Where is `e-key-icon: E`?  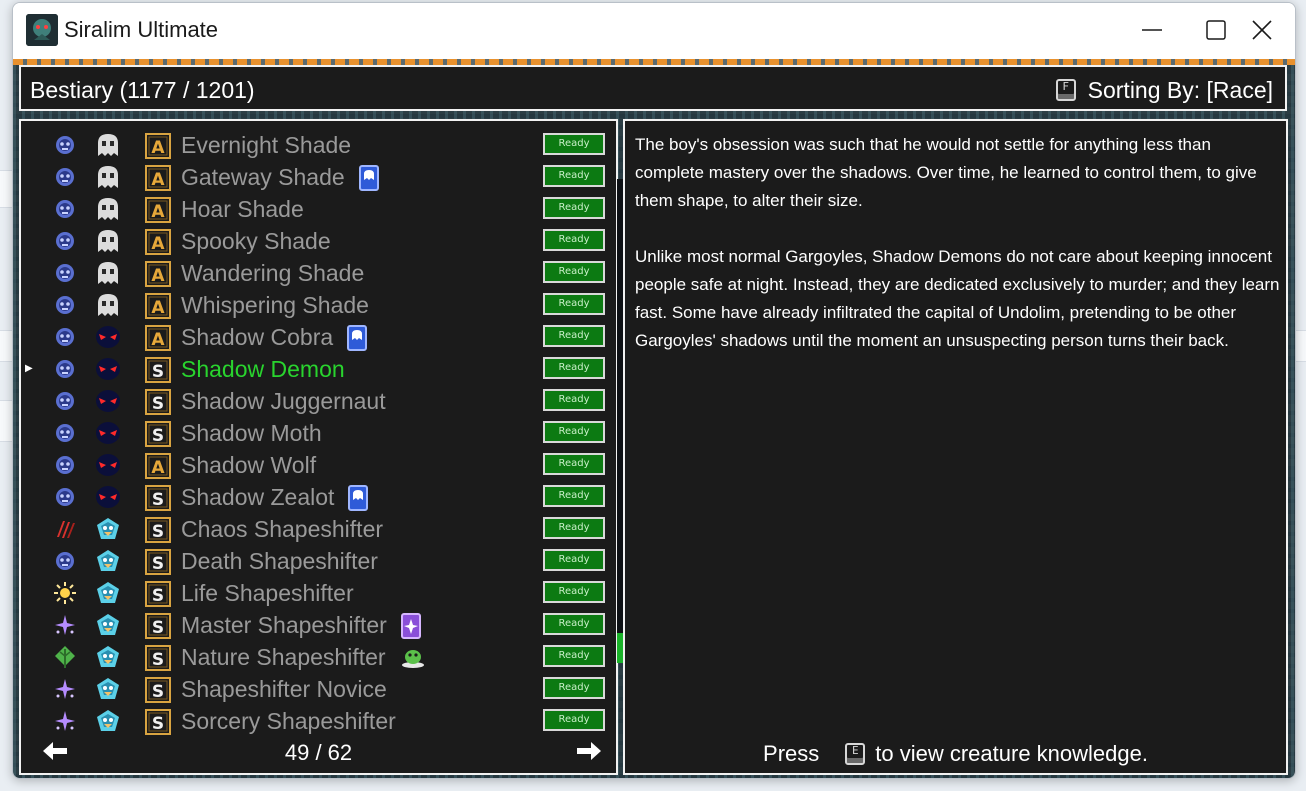 e-key-icon: E is located at coordinates (855, 754).